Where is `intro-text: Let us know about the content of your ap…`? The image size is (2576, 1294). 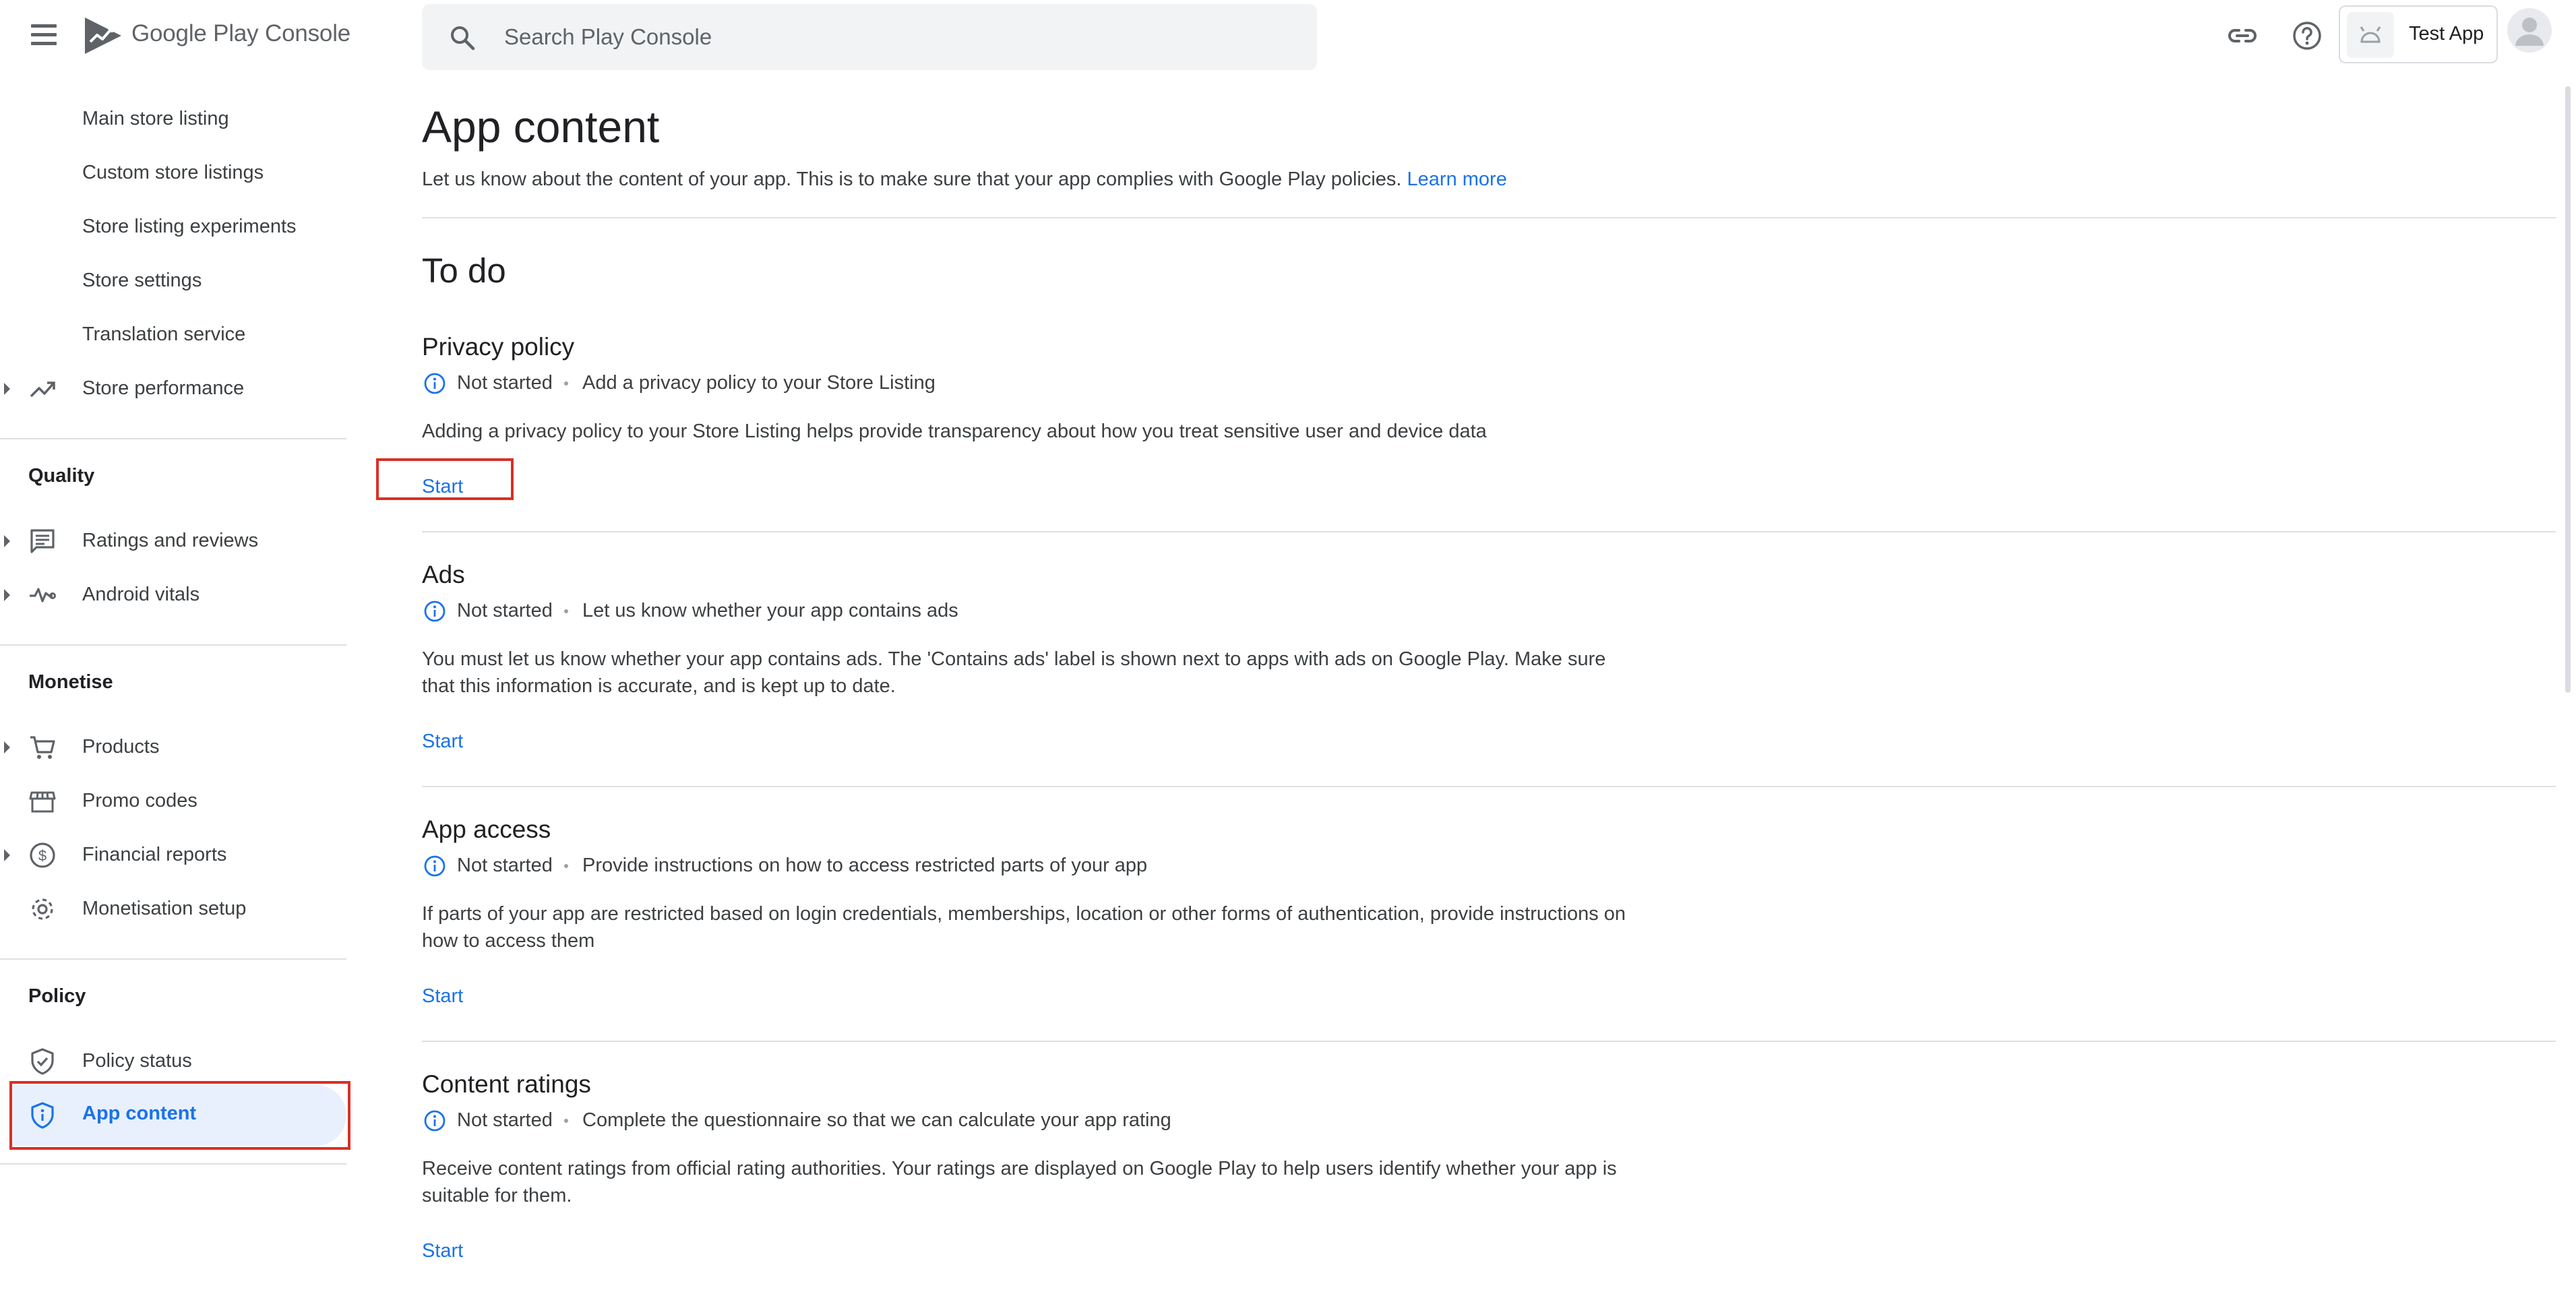 intro-text: Let us know about the content of your ap… is located at coordinates (912, 179).